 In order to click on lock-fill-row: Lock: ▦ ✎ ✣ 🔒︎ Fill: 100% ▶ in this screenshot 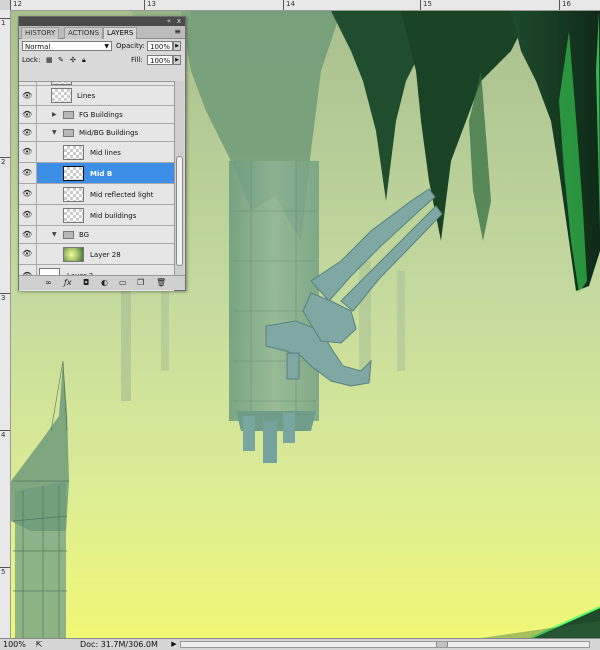, I will do `click(102, 60)`.